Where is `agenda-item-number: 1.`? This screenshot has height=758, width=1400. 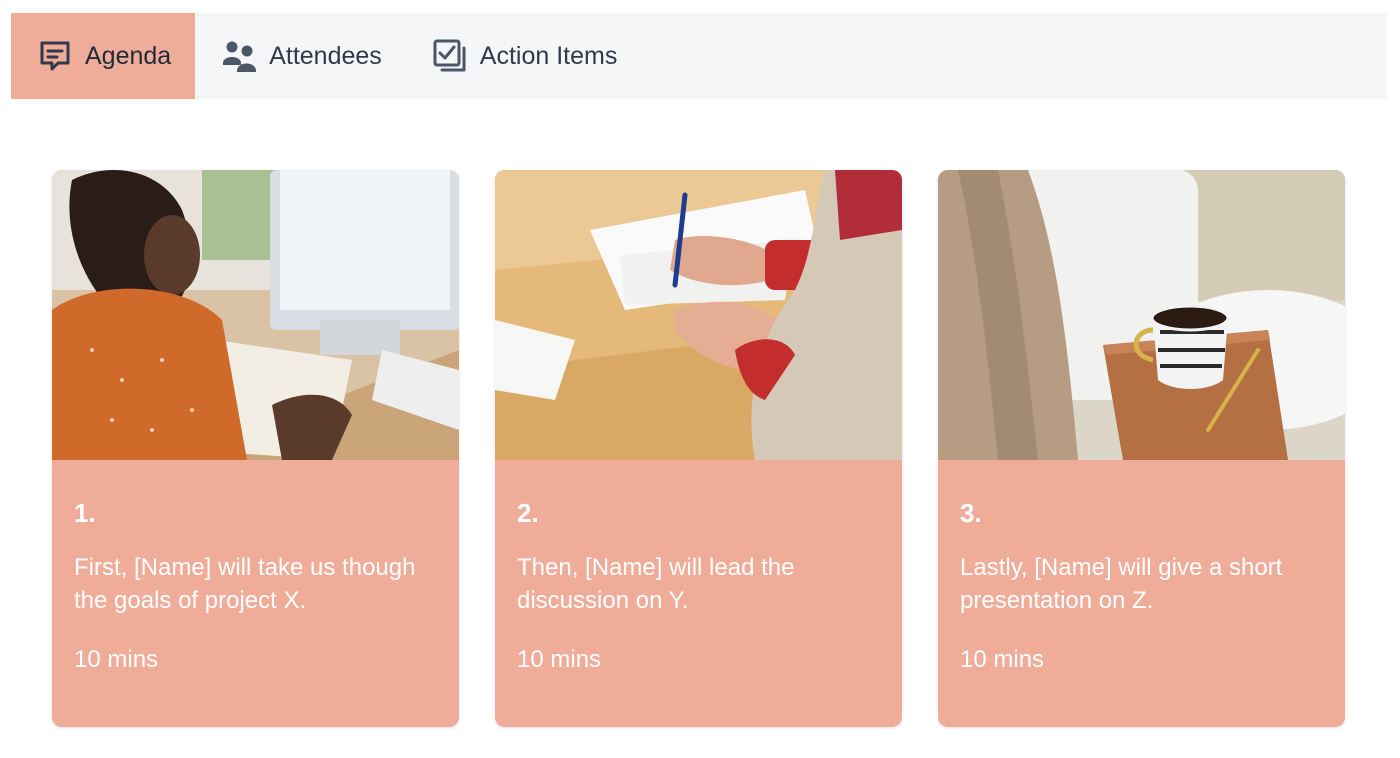
agenda-item-number: 1. is located at coordinates (85, 513).